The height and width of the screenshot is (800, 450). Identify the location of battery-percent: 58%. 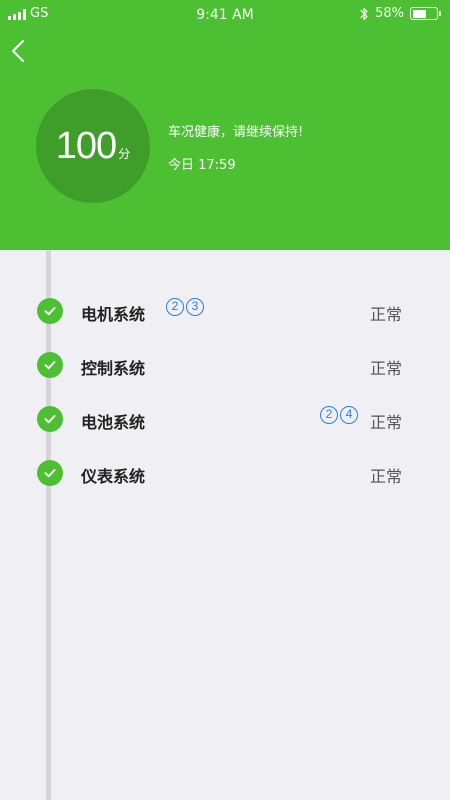
(389, 13).